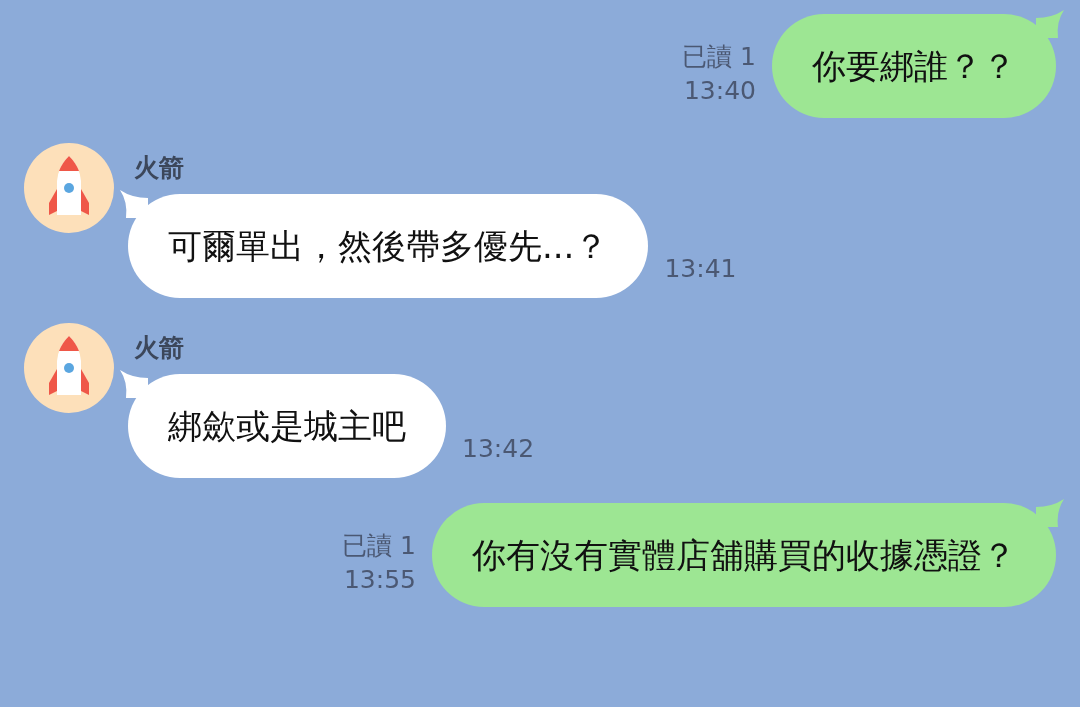 Image resolution: width=1080 pixels, height=707 pixels. Describe the element at coordinates (719, 91) in the screenshot. I see `message-time: 13:40` at that location.